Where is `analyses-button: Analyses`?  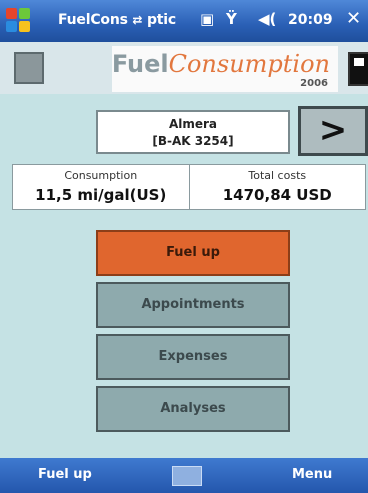
analyses-button: Analyses is located at coordinates (193, 409).